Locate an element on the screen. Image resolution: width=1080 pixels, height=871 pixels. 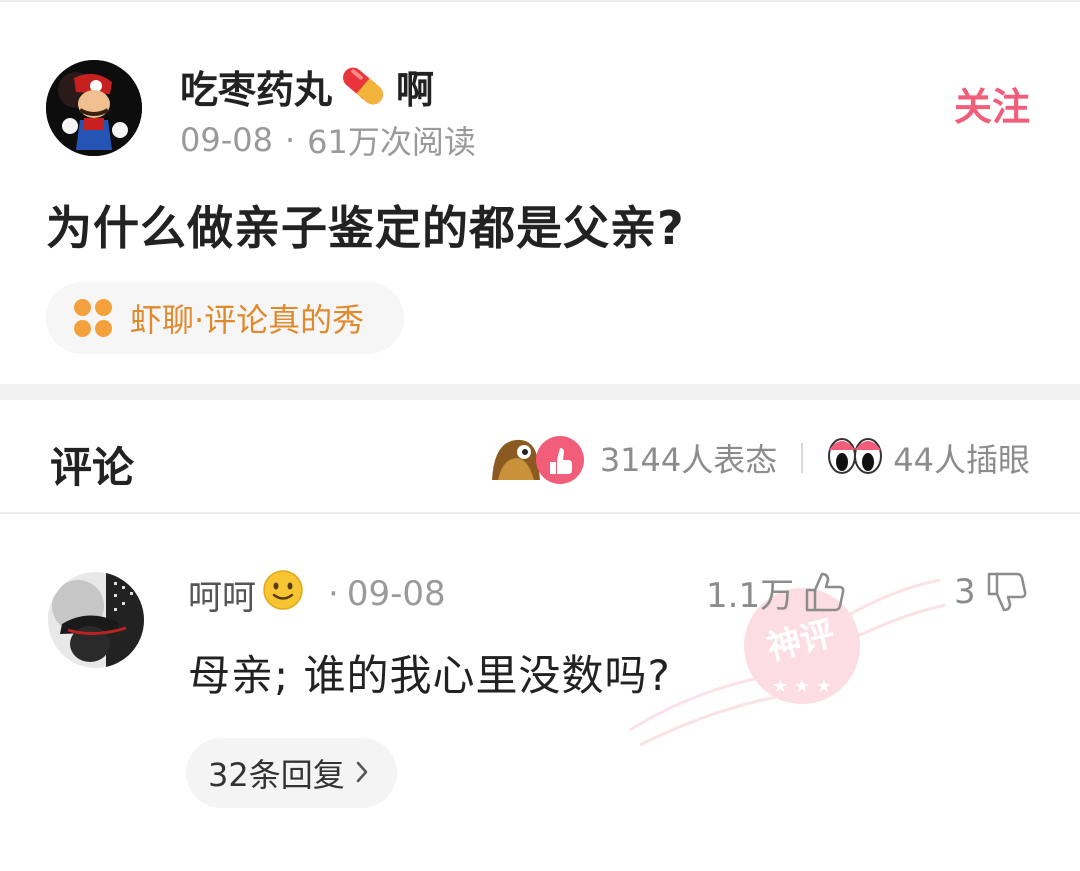
reactions-count: 3144人表态 is located at coordinates (688, 460).